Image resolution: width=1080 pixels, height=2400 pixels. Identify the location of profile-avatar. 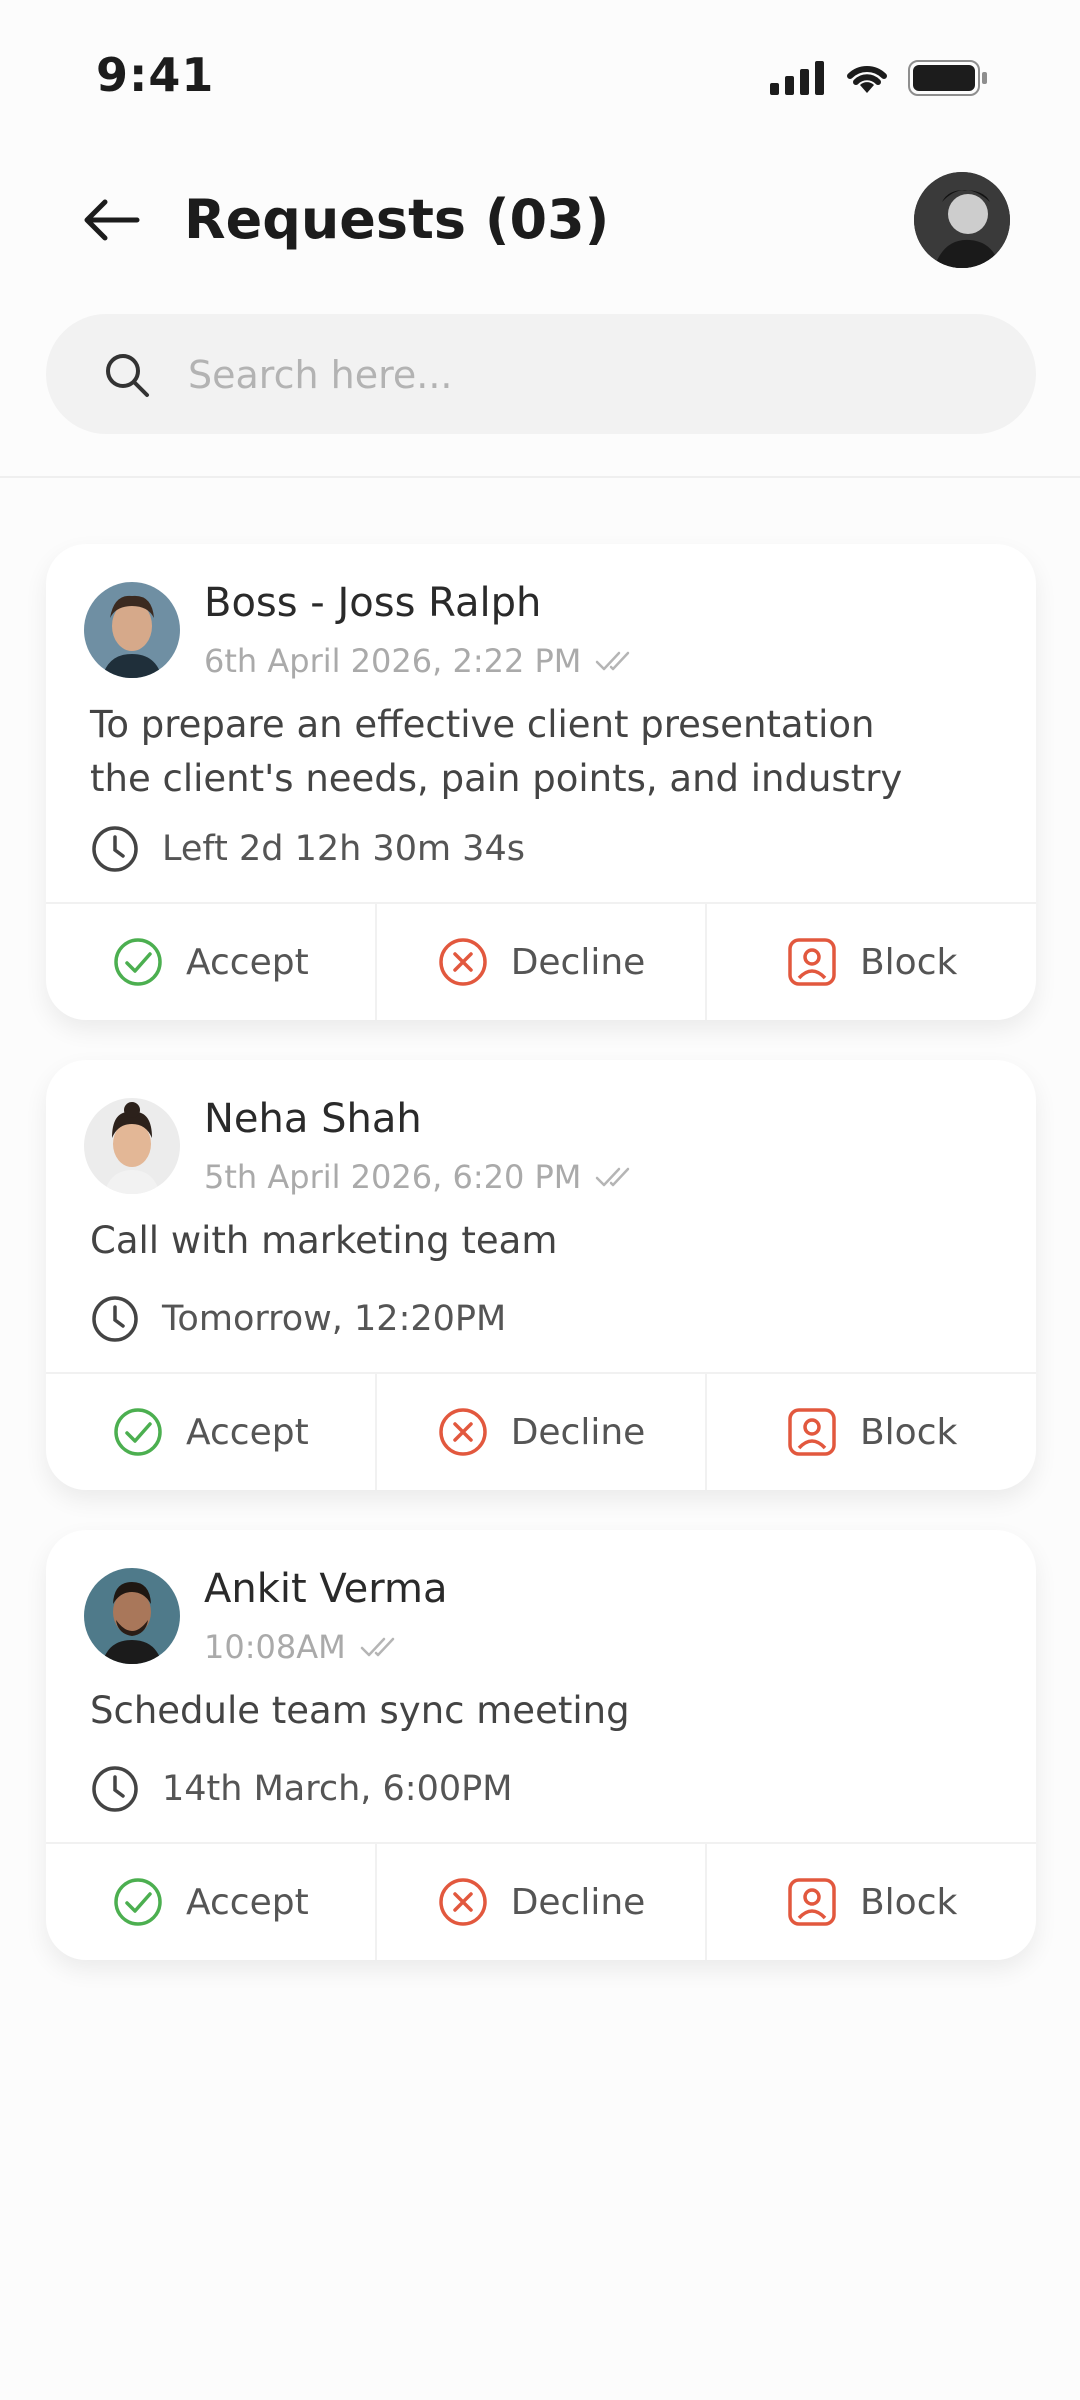
(962, 220).